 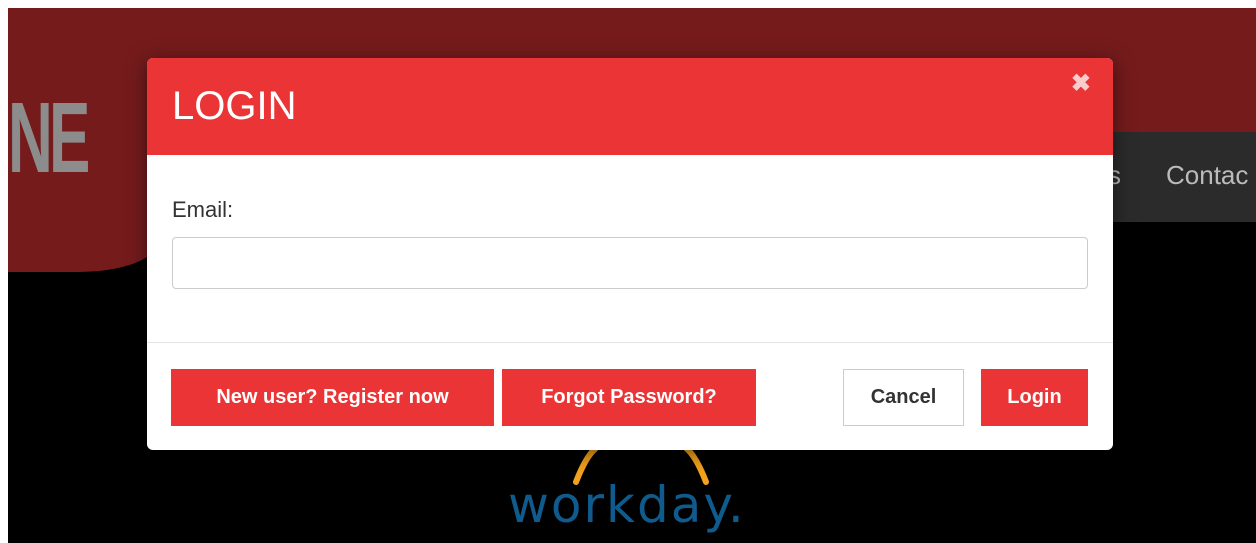 What do you see at coordinates (1081, 84) in the screenshot?
I see `close-icon: ✖` at bounding box center [1081, 84].